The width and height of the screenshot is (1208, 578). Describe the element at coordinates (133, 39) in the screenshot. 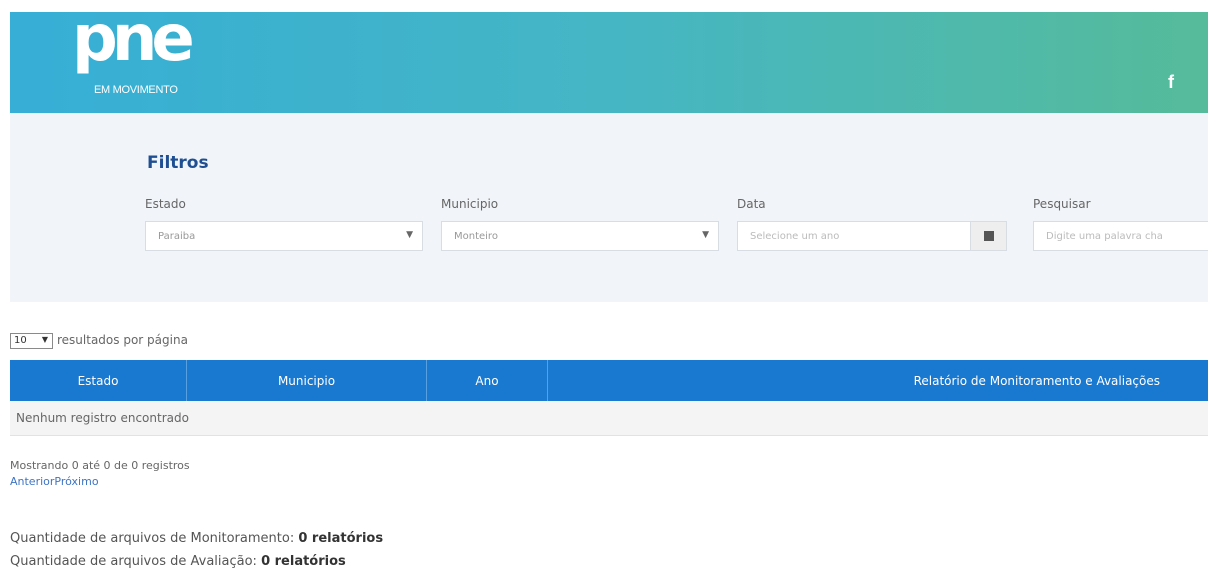

I see `logo-wordmark: pne` at that location.